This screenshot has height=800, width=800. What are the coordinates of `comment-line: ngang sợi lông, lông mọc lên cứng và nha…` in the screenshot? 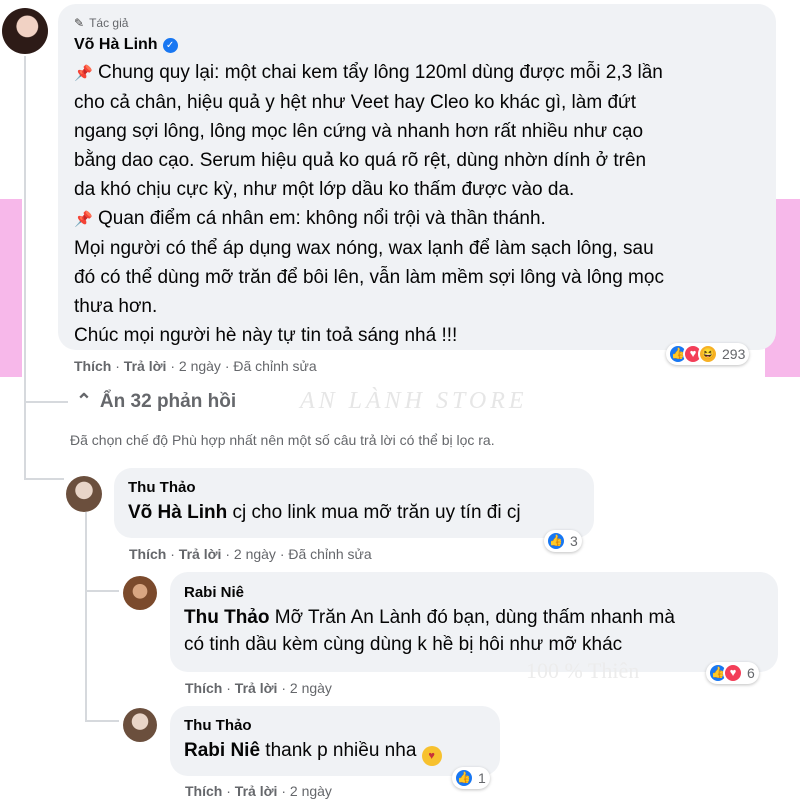 It's located at (359, 131).